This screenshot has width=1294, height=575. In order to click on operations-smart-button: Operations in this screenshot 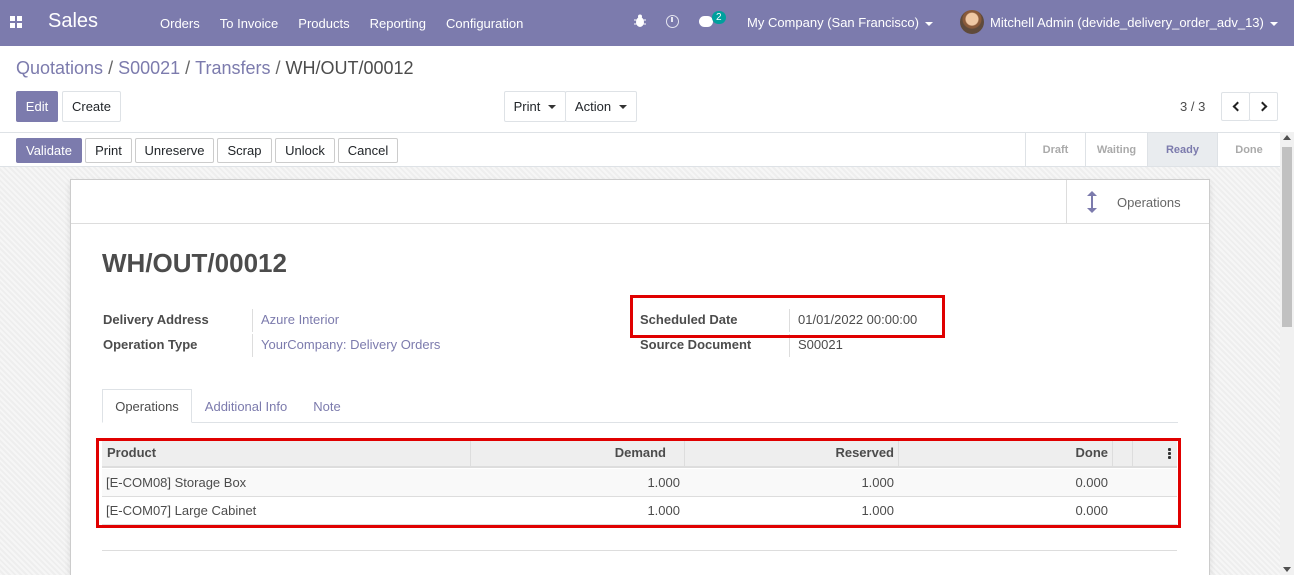, I will do `click(1137, 202)`.